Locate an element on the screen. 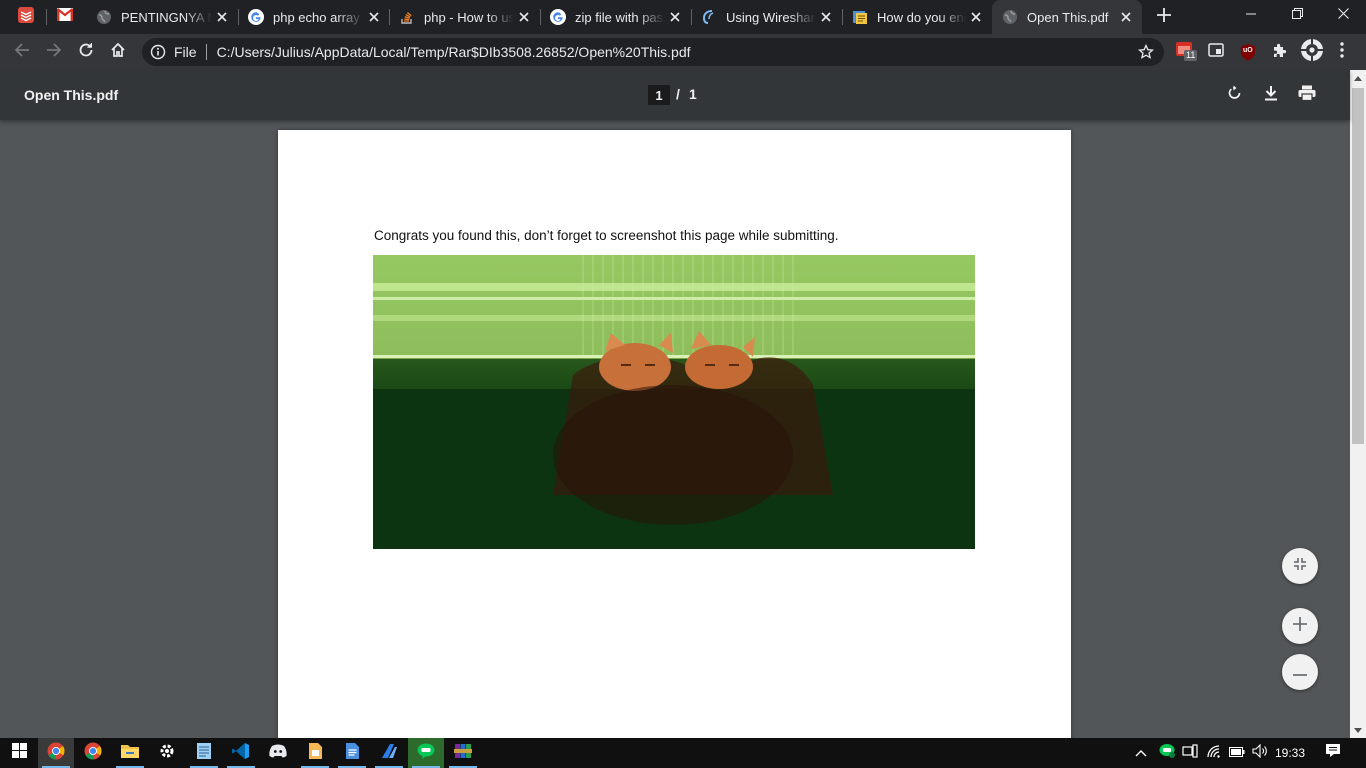 Image resolution: width=1366 pixels, height=768 pixels. tab-4: Using Wireshark is located at coordinates (766, 17).